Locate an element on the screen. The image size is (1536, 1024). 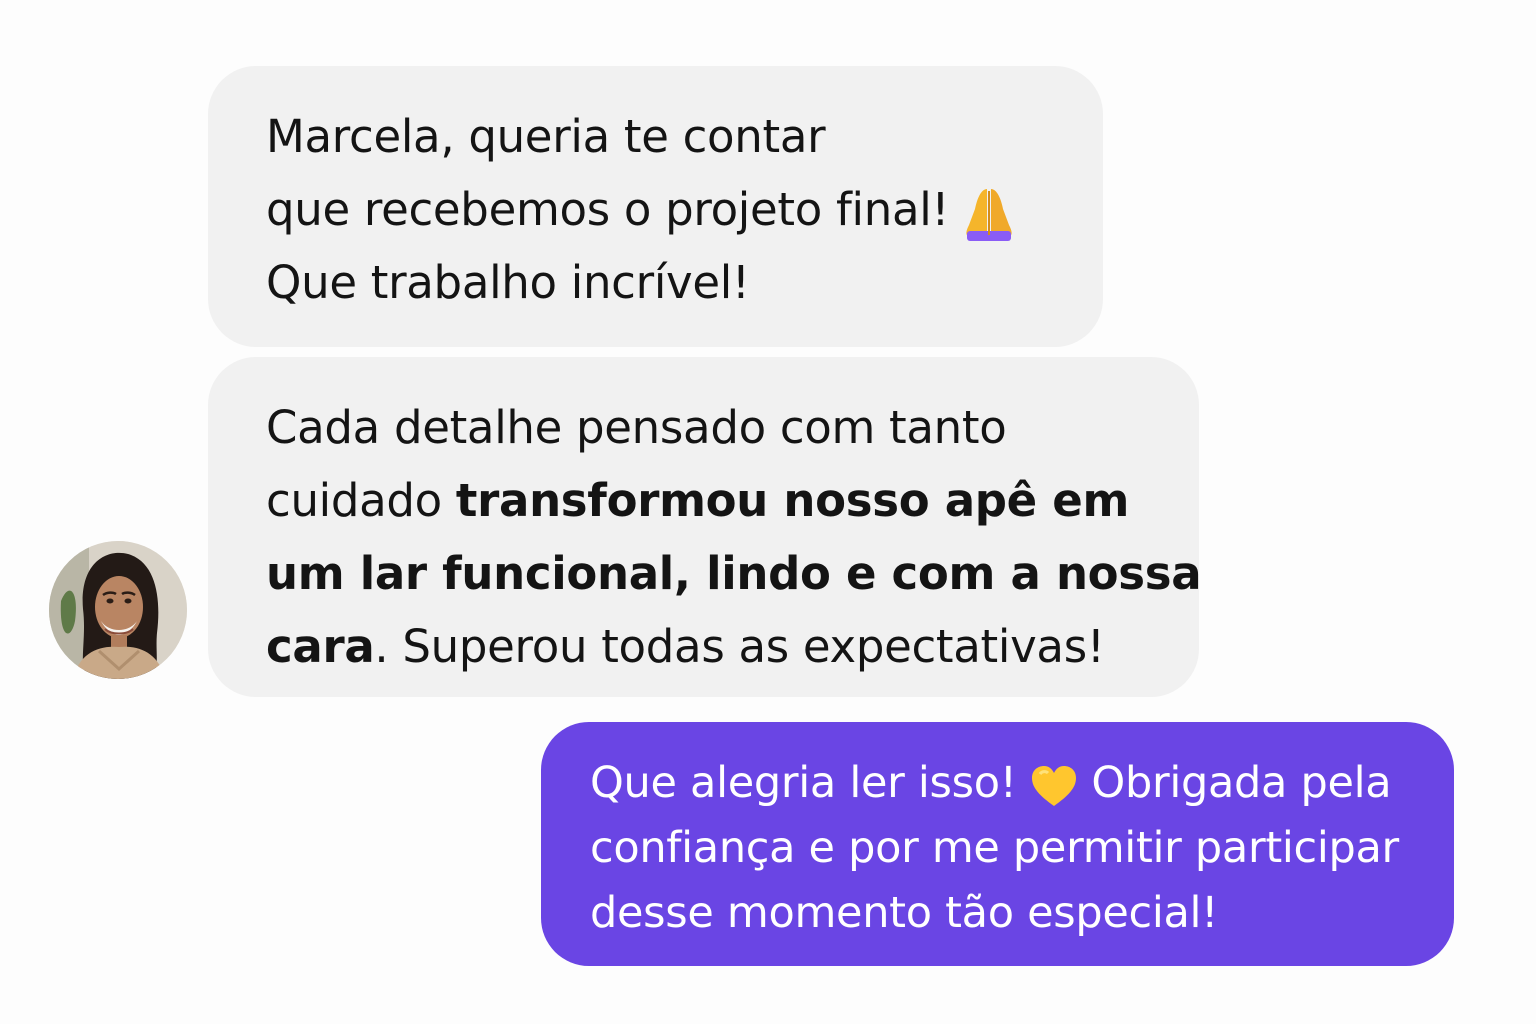
message-text-bold: cara is located at coordinates (320, 646).